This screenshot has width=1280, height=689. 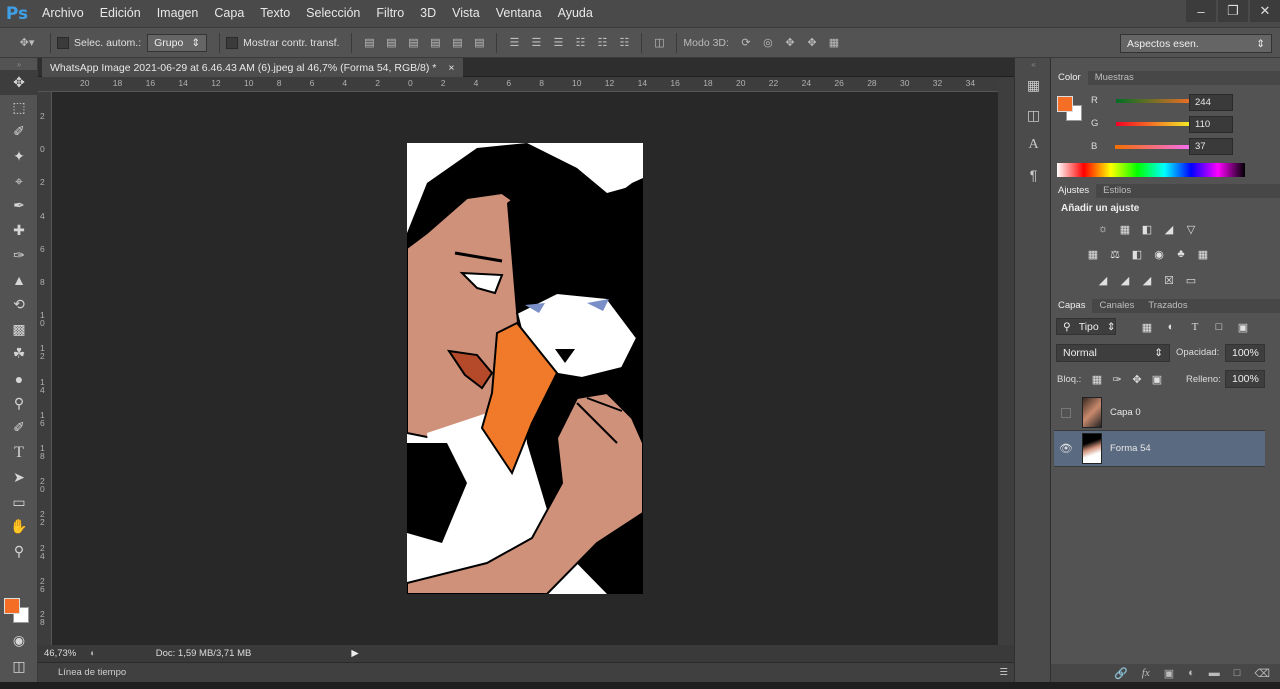 What do you see at coordinates (580, 43) in the screenshot?
I see `distribute-left-icon: ☷` at bounding box center [580, 43].